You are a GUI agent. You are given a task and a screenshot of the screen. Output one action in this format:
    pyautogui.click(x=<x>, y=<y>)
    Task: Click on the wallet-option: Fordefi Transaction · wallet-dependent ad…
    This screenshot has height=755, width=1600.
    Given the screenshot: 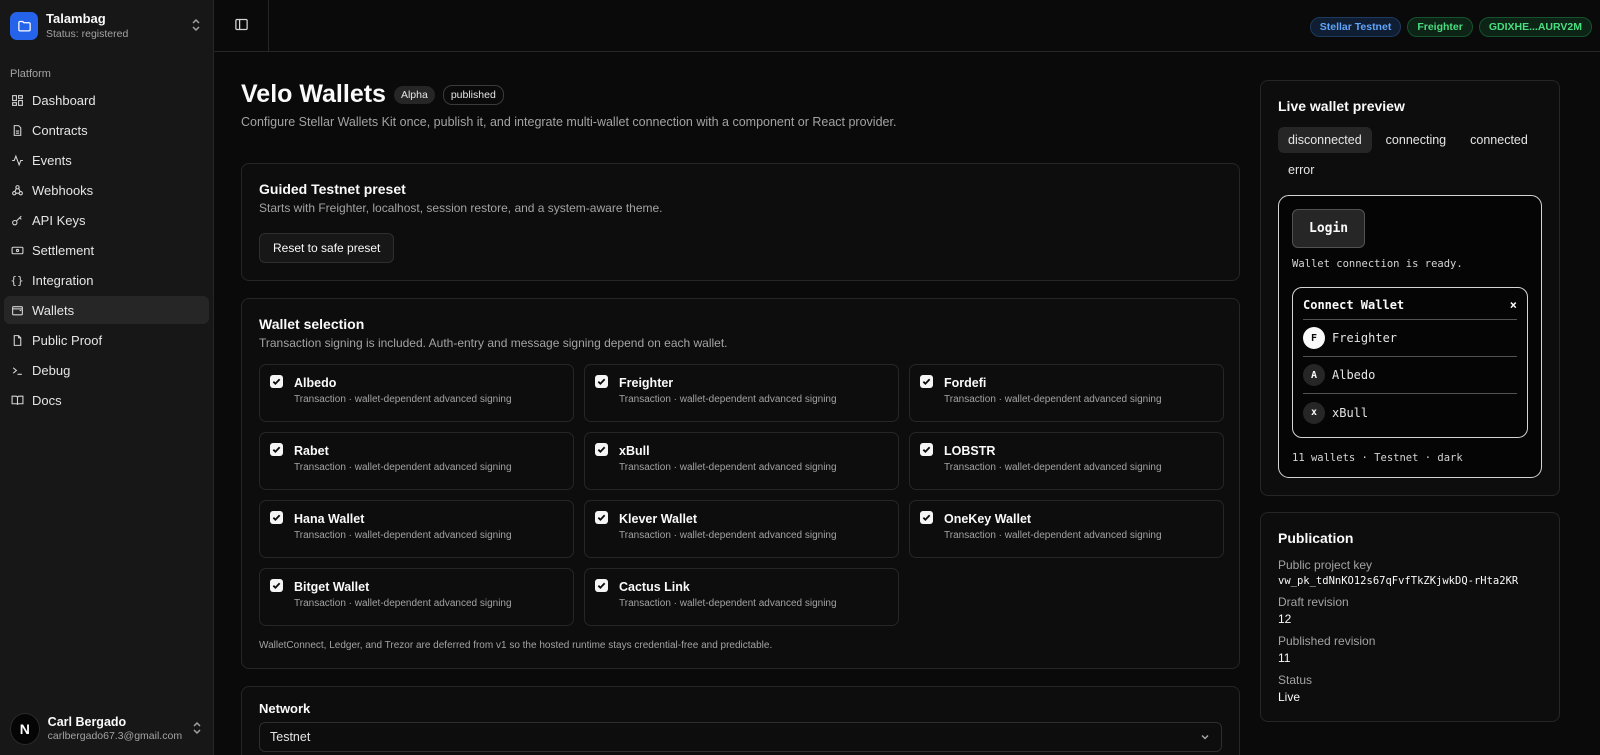 What is the action you would take?
    pyautogui.click(x=1066, y=393)
    